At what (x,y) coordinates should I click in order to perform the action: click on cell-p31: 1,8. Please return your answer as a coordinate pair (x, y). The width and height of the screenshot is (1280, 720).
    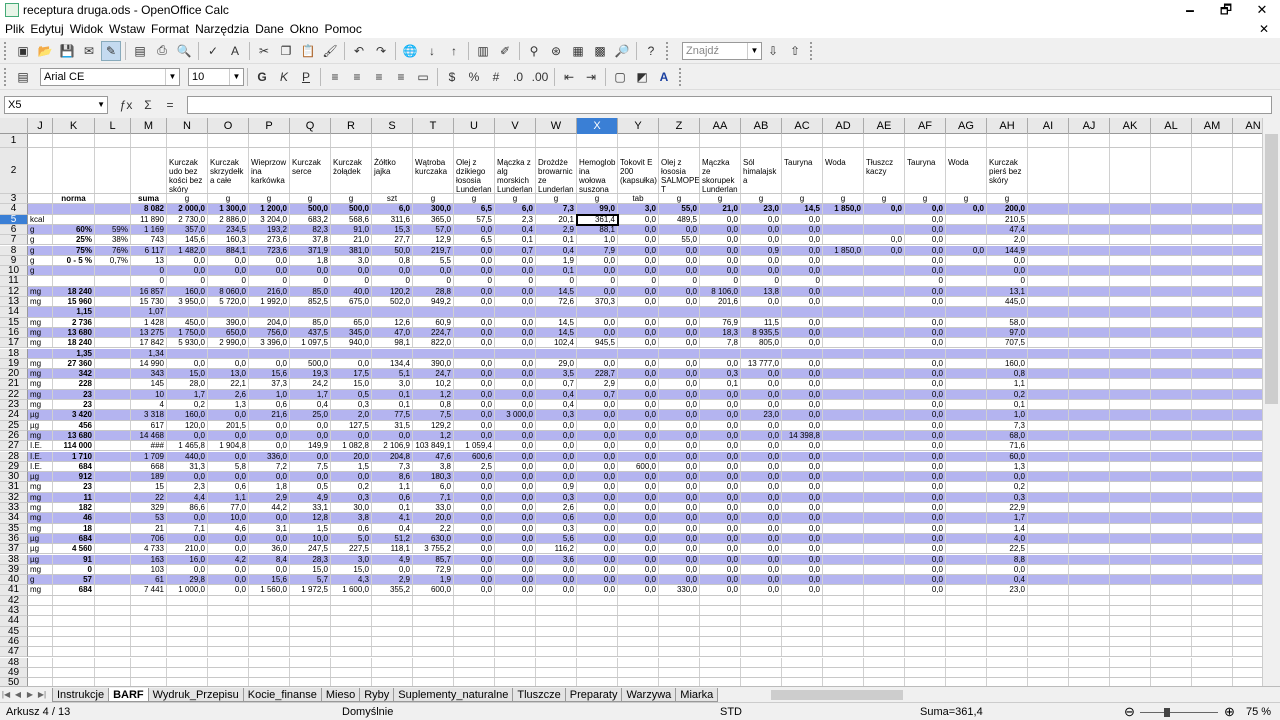
    Looking at the image, I should click on (269, 487).